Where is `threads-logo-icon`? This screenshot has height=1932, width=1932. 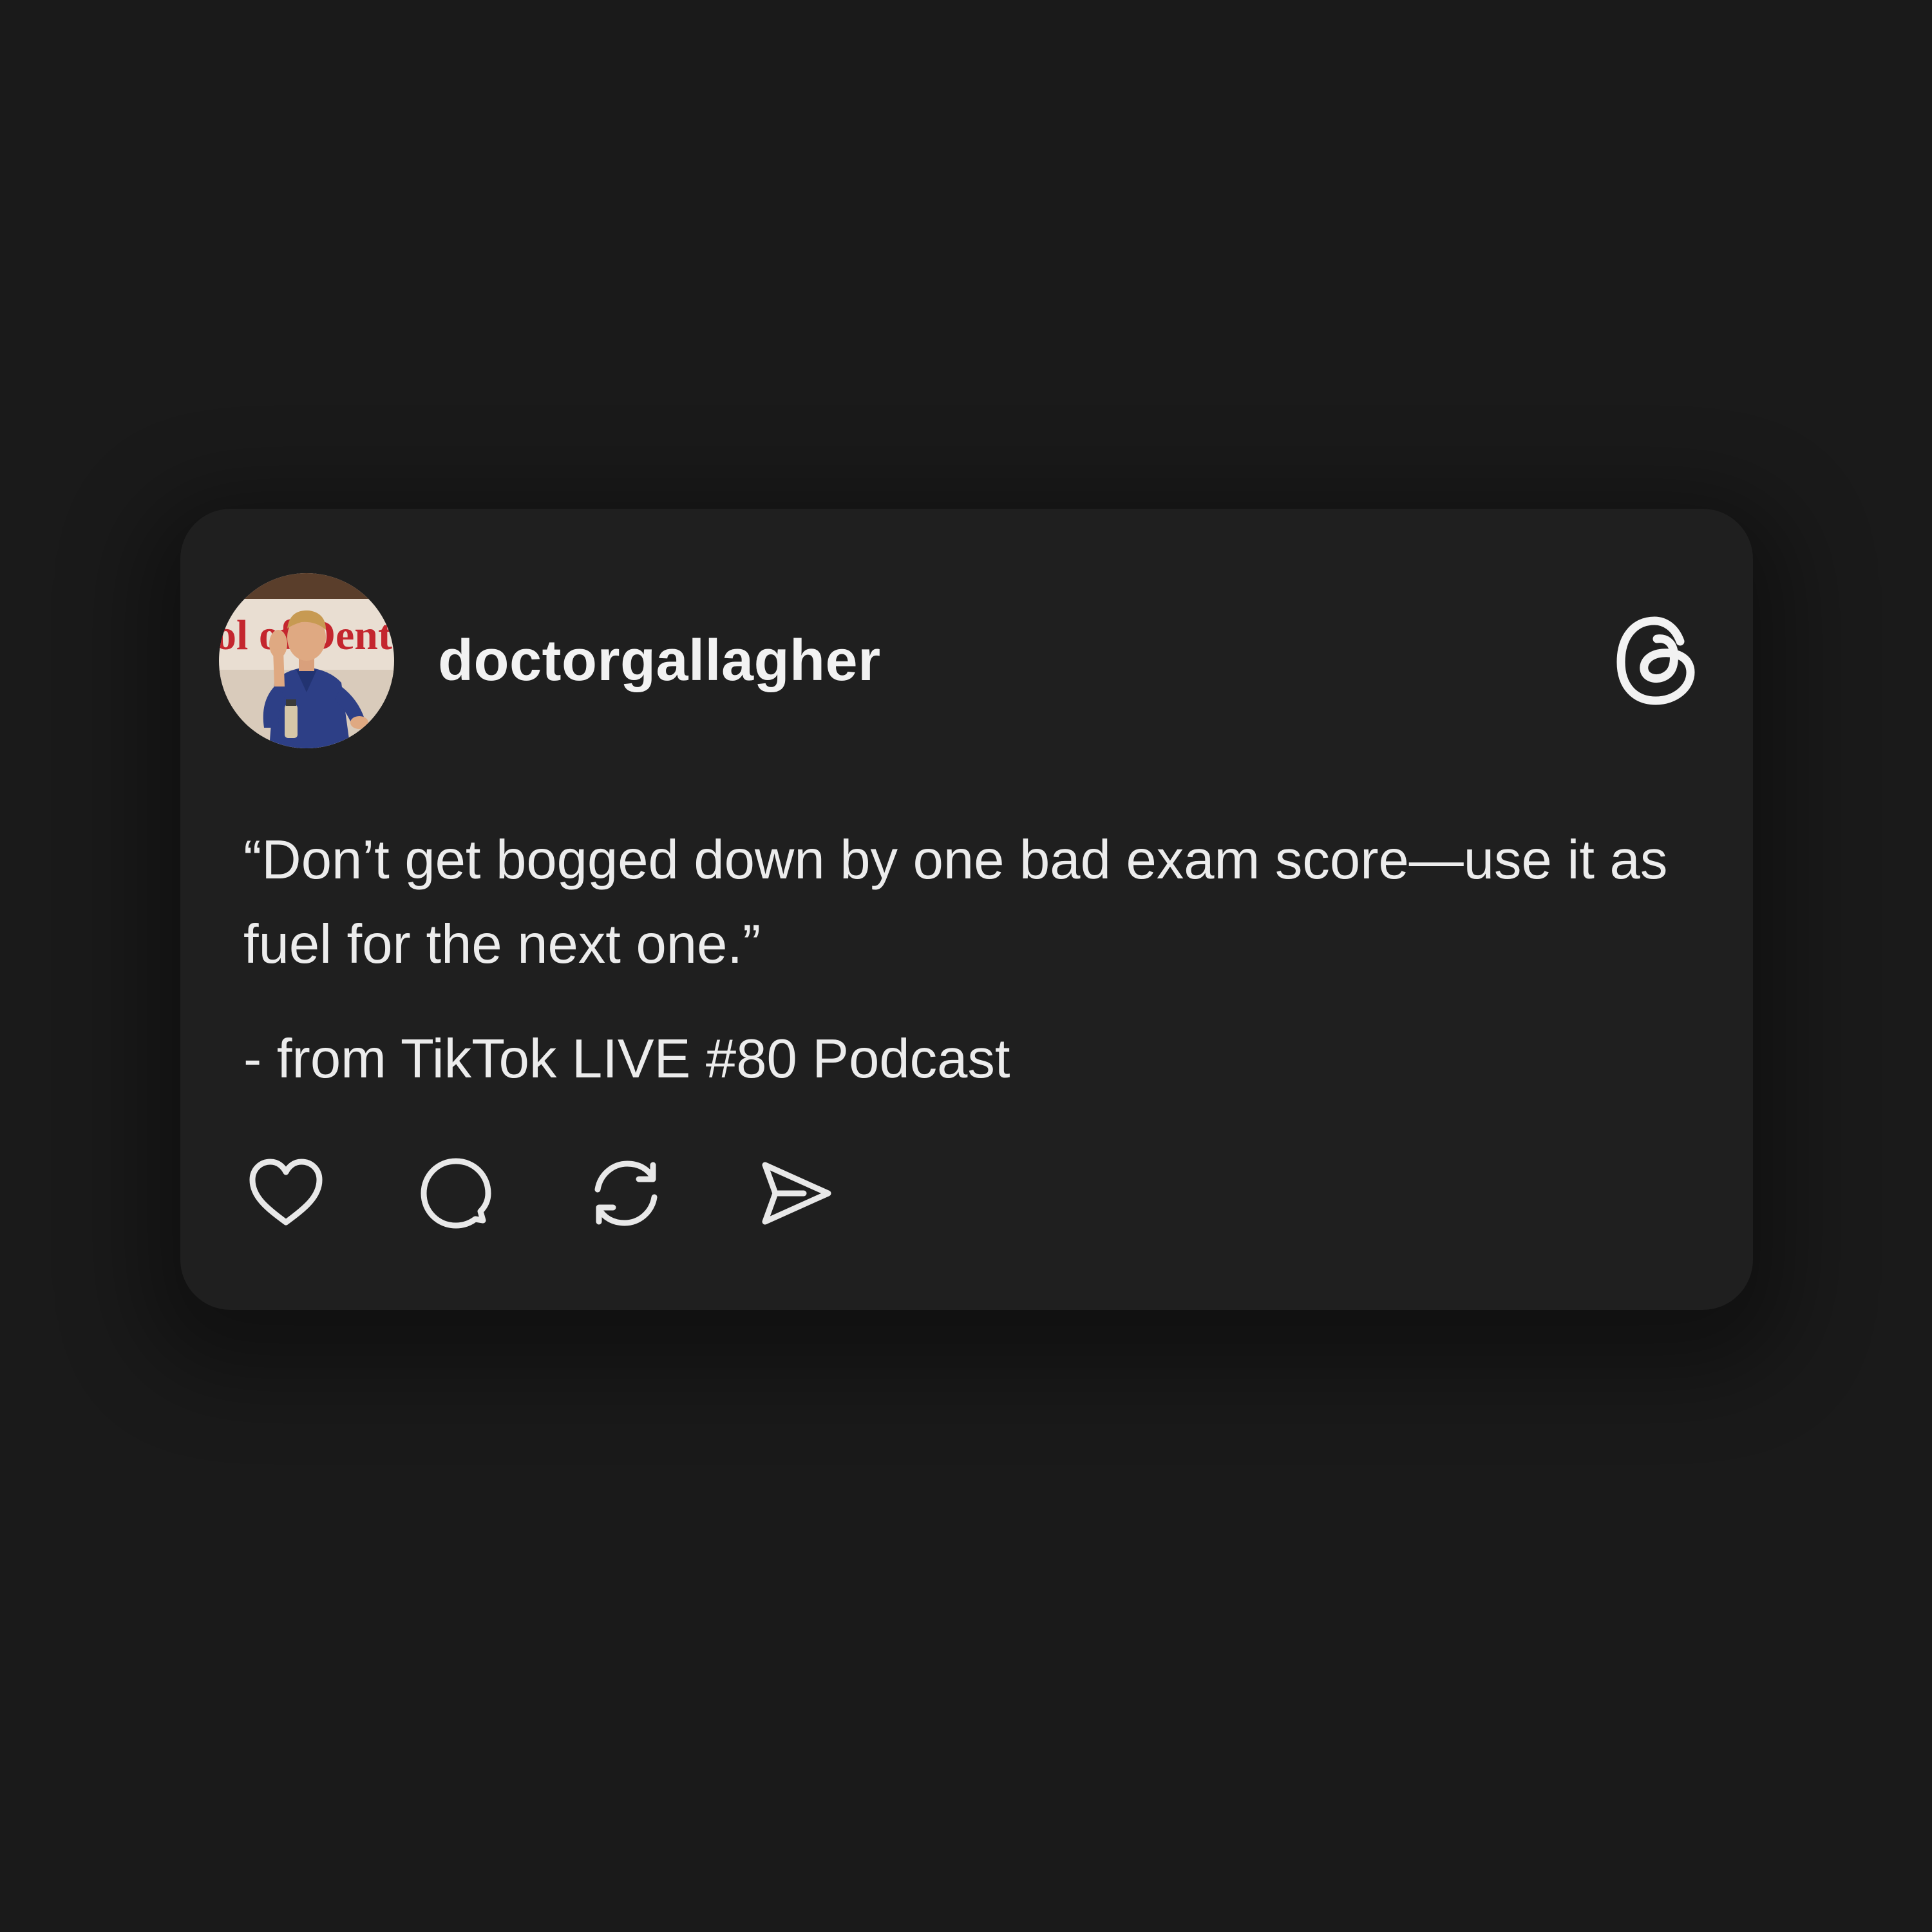
threads-logo-icon is located at coordinates (1656, 661).